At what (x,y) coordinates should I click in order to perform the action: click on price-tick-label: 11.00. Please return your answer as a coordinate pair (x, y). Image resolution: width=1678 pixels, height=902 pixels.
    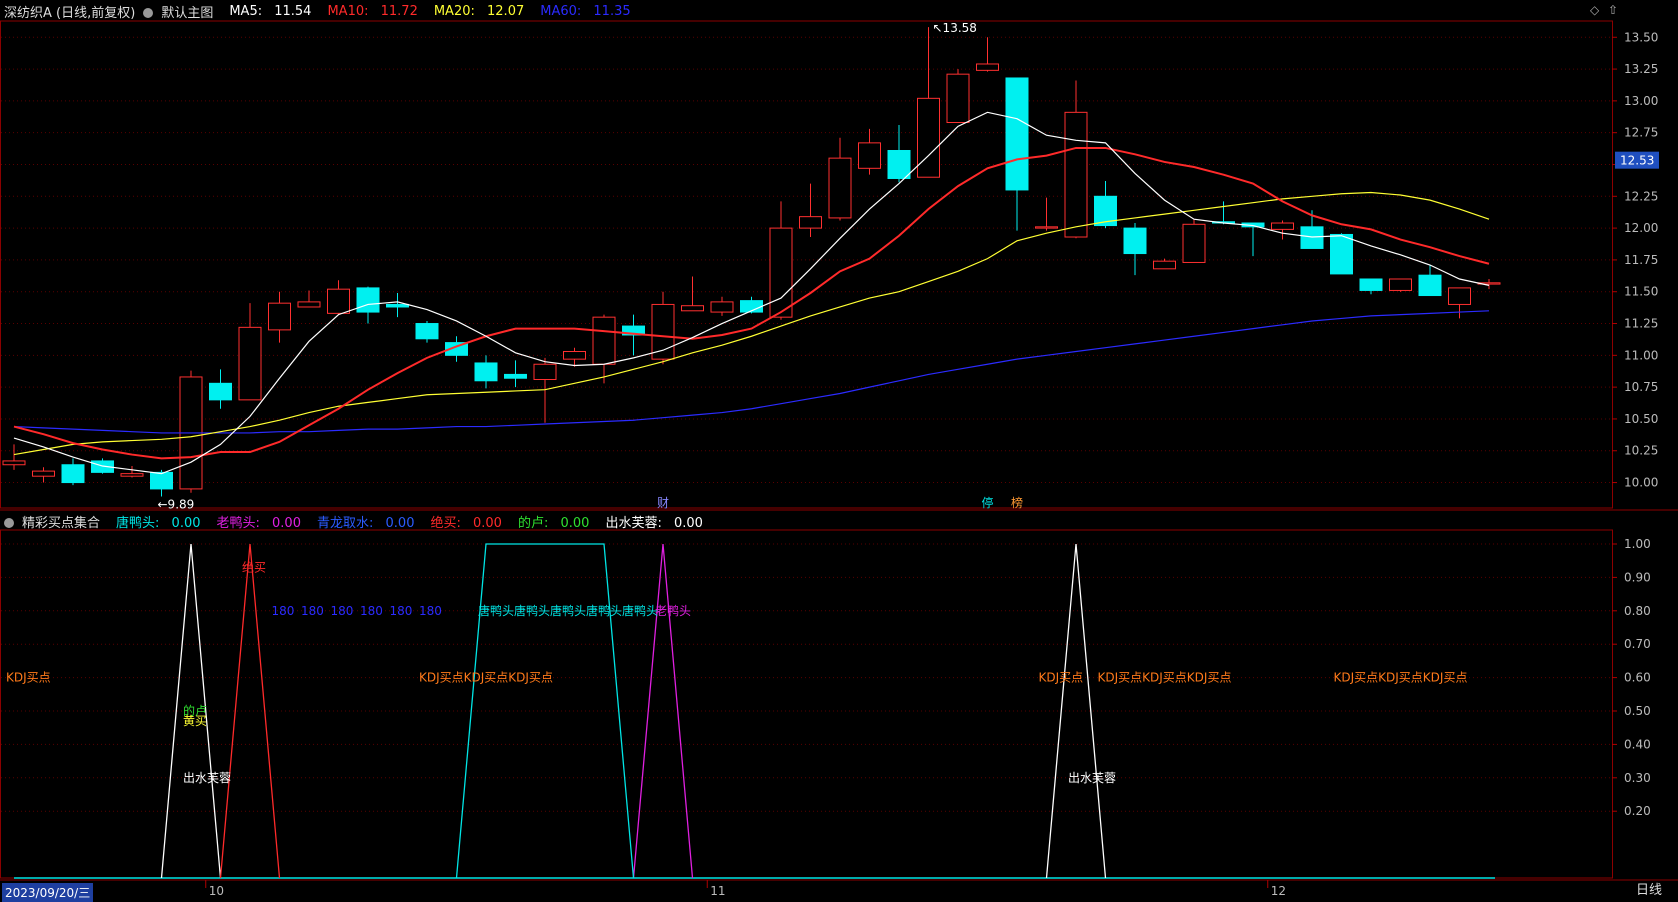
    Looking at the image, I should click on (1641, 355).